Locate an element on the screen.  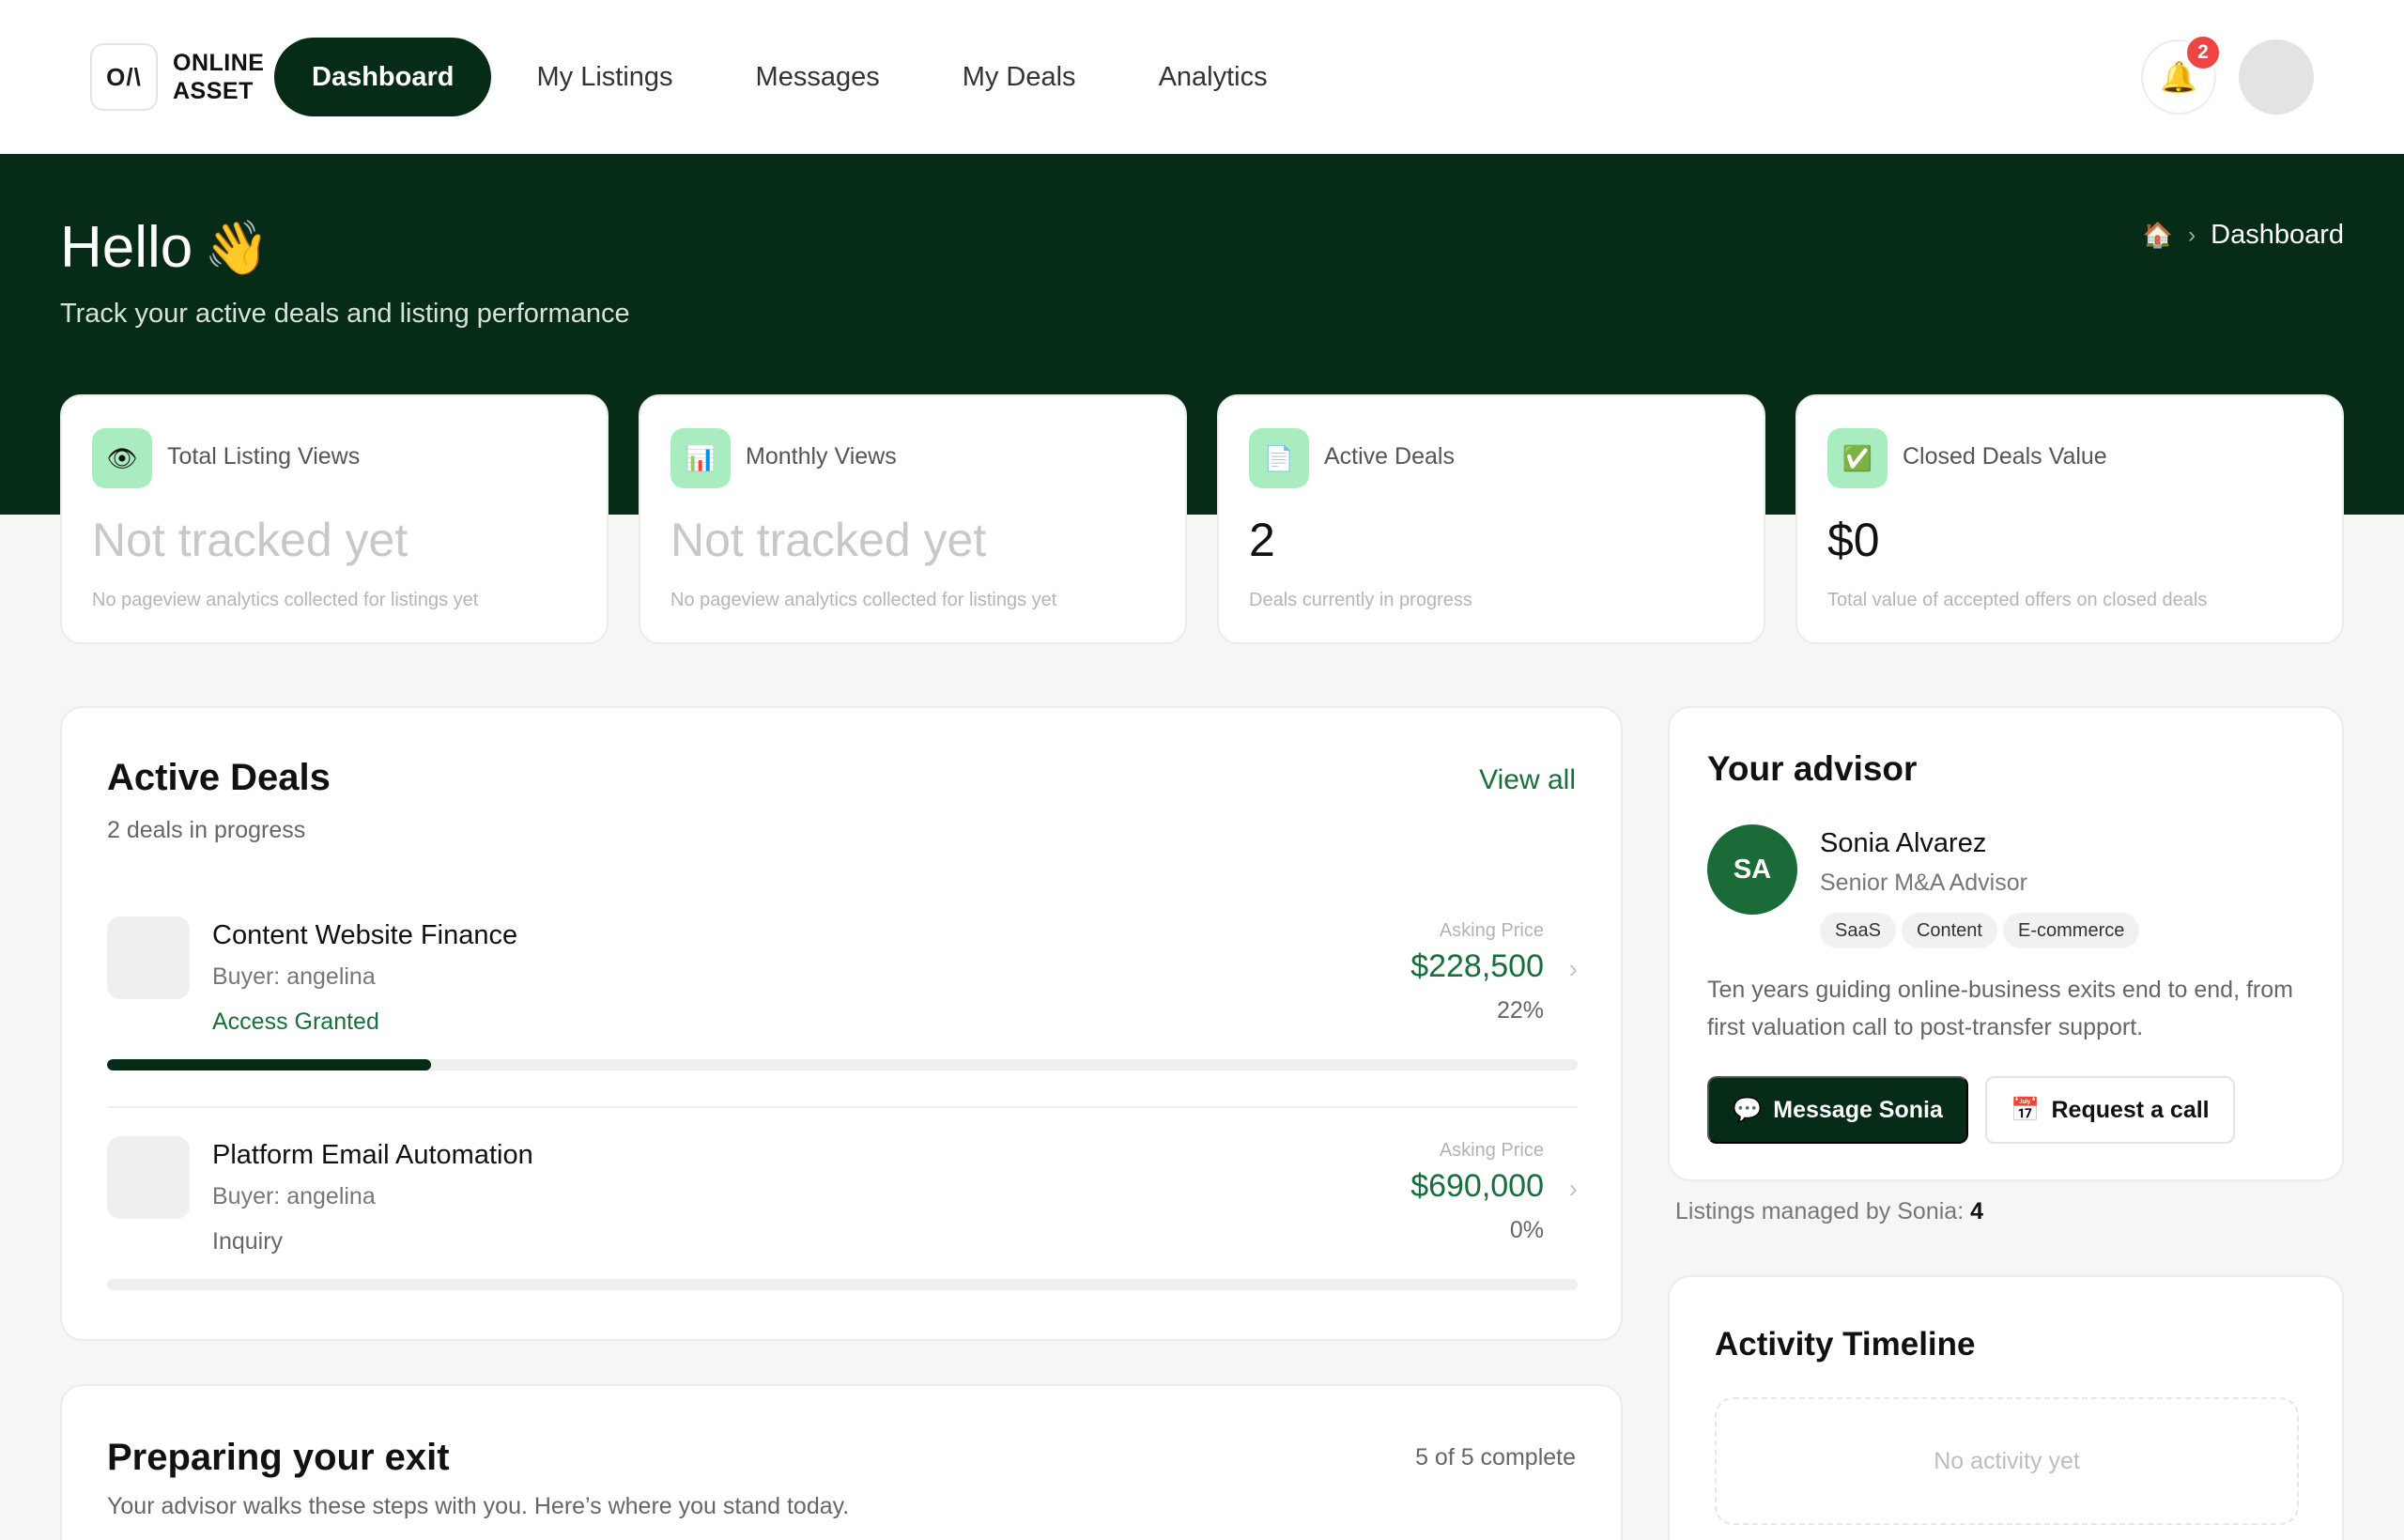
breadcrumb: 🏠 › Dashboard is located at coordinates (2243, 235).